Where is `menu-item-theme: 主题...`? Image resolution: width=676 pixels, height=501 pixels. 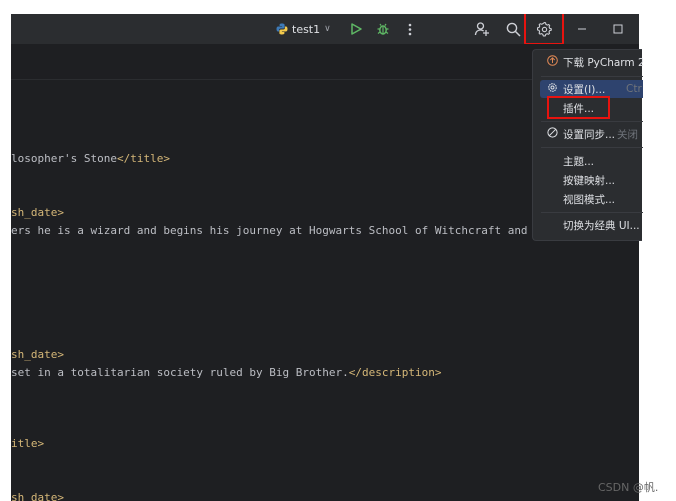 menu-item-theme: 主题... is located at coordinates (588, 161).